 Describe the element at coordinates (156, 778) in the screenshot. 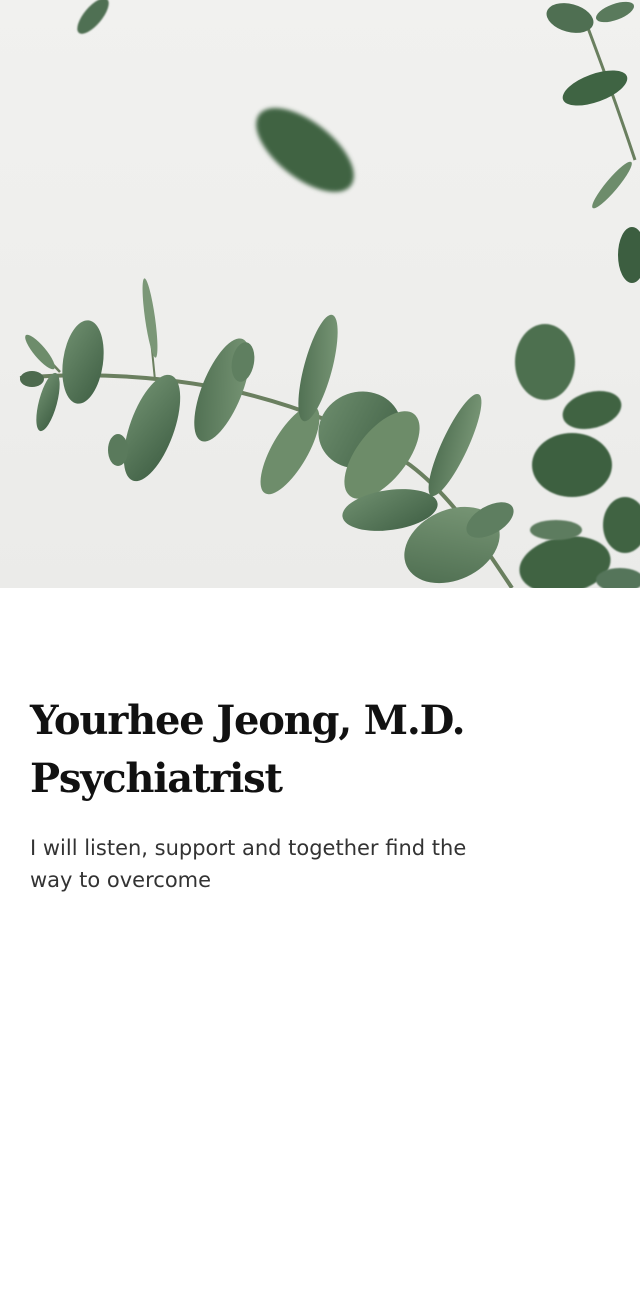

I see `doctor-title: Psychiatrist` at that location.